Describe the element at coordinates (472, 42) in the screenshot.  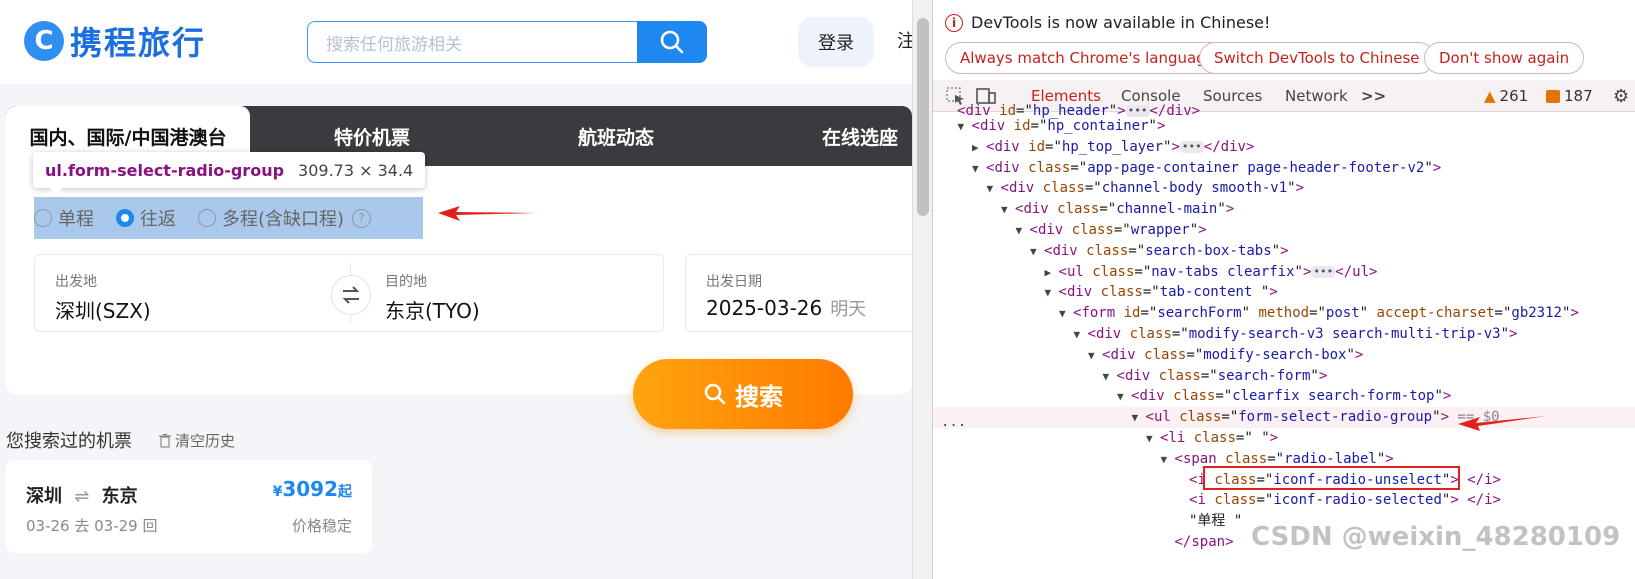
I see `site-search-input: 搜索任何旅游相关` at that location.